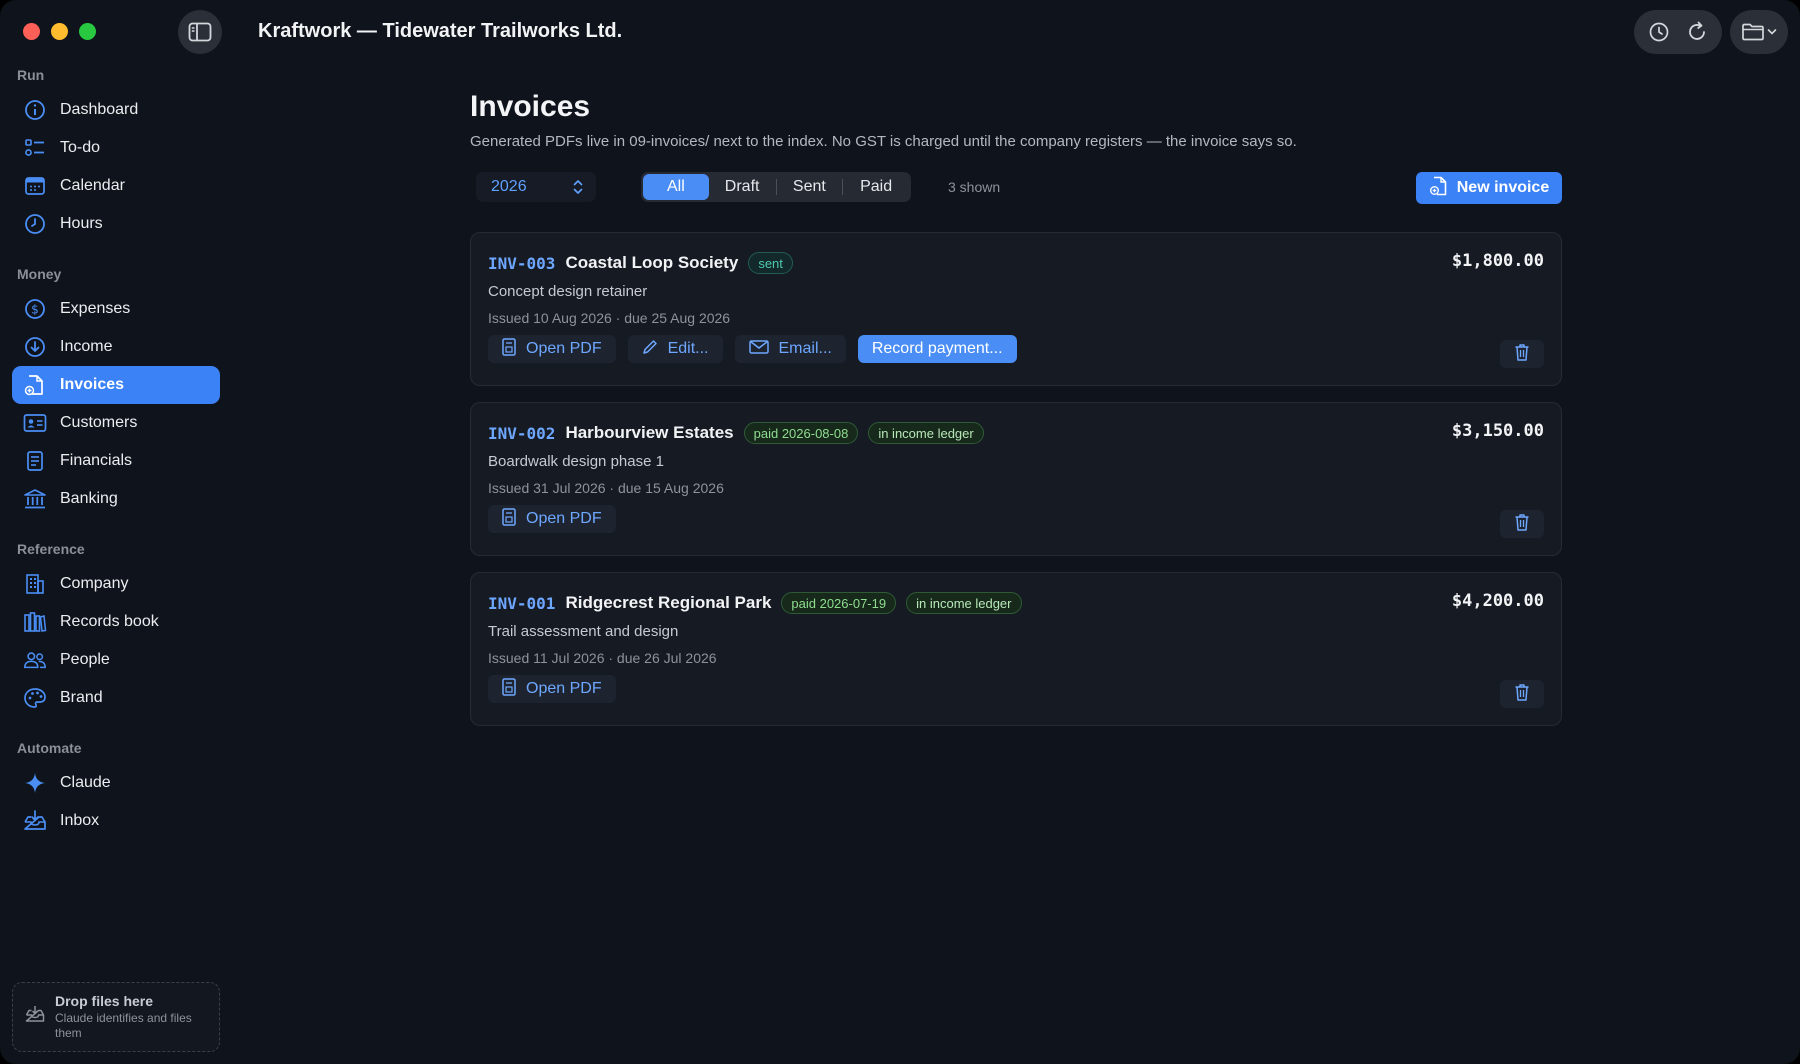 This screenshot has height=1064, width=1800. I want to click on sidebar-item-people: People, so click(116, 660).